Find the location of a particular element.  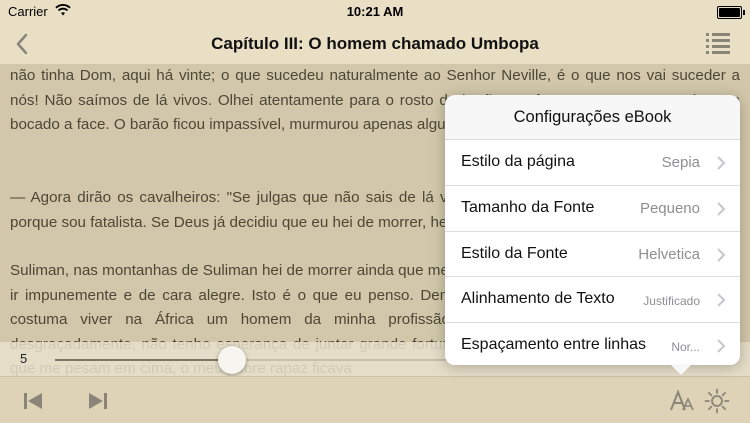

font-style-row: Estilo da Fonte Helvetica is located at coordinates (592, 254).